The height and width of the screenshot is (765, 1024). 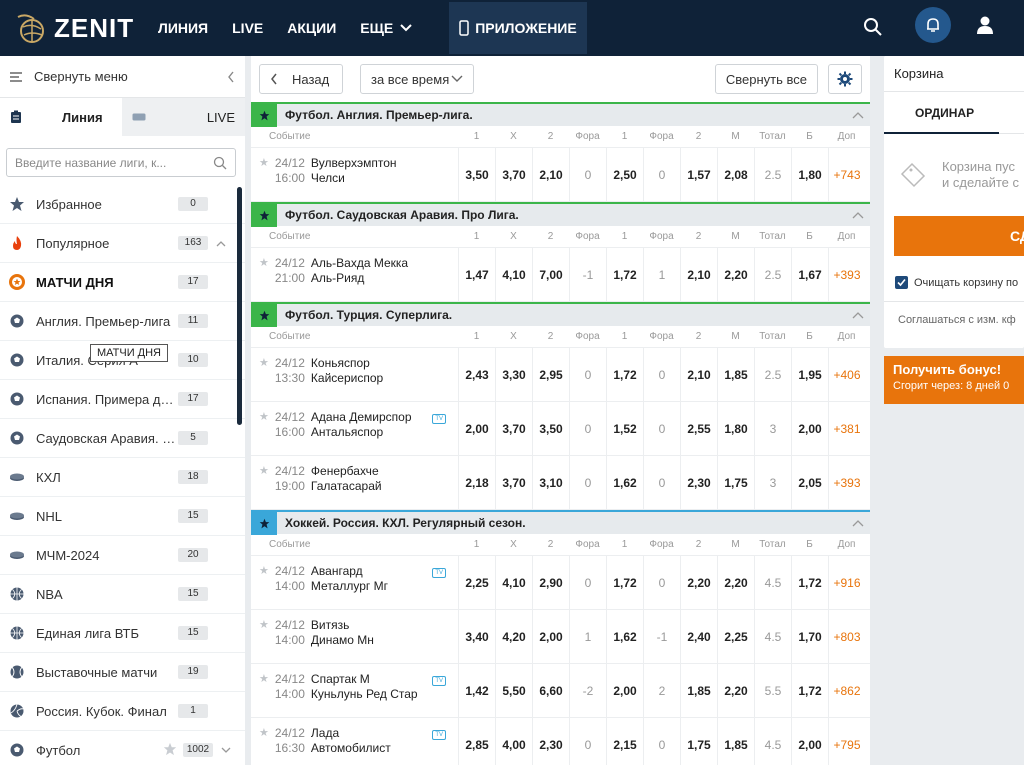 What do you see at coordinates (809, 274) in the screenshot?
I see `odds-cell: 1,67` at bounding box center [809, 274].